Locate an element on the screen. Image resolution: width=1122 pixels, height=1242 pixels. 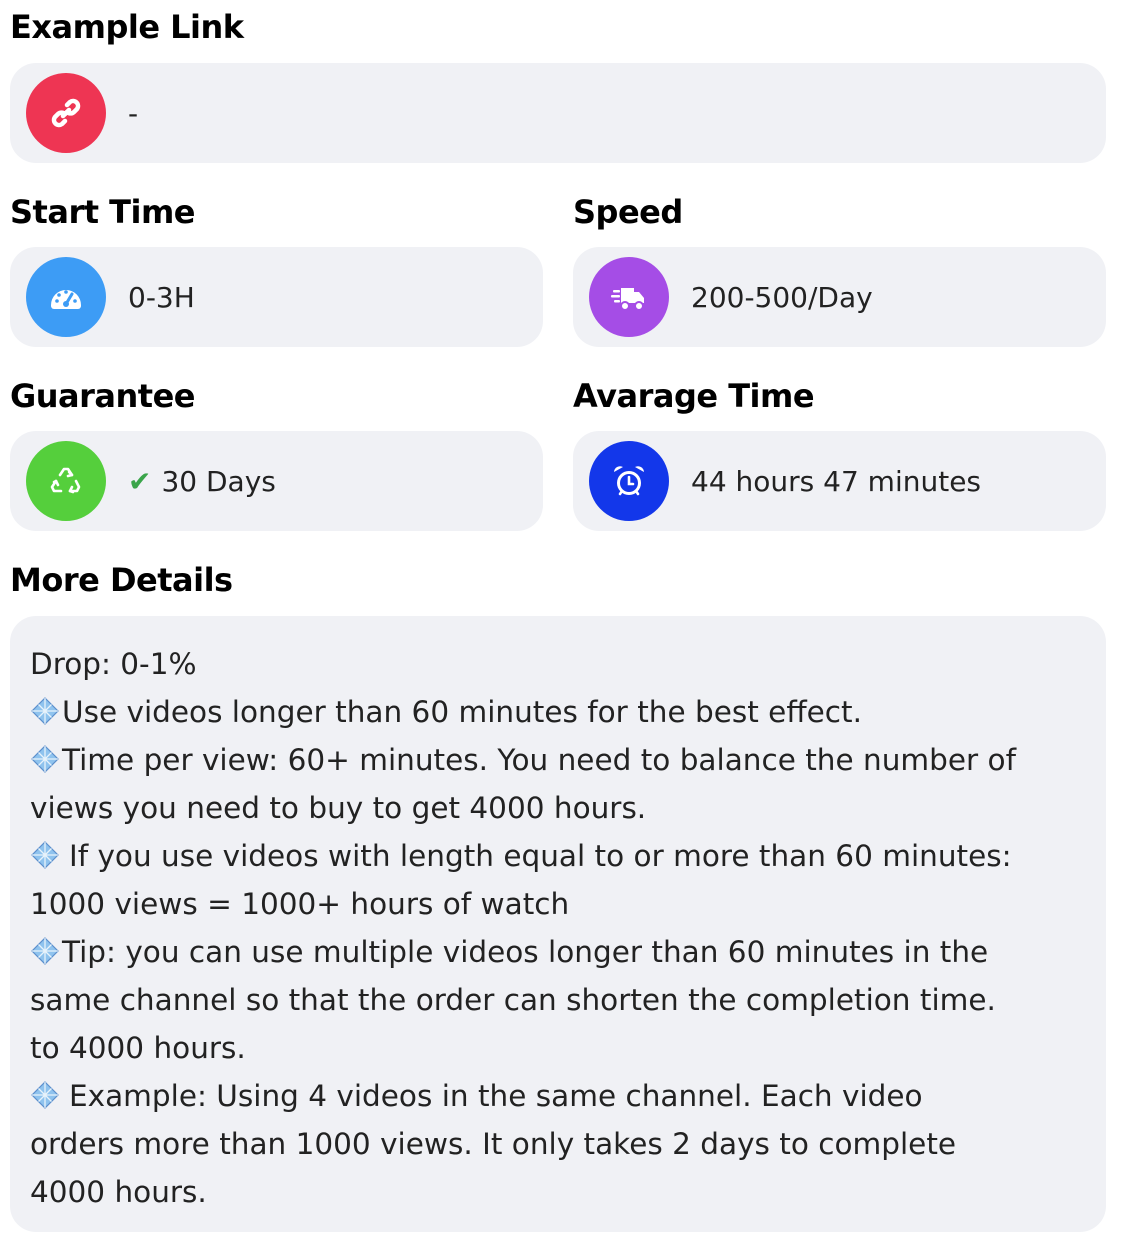
link-icon is located at coordinates (66, 113).